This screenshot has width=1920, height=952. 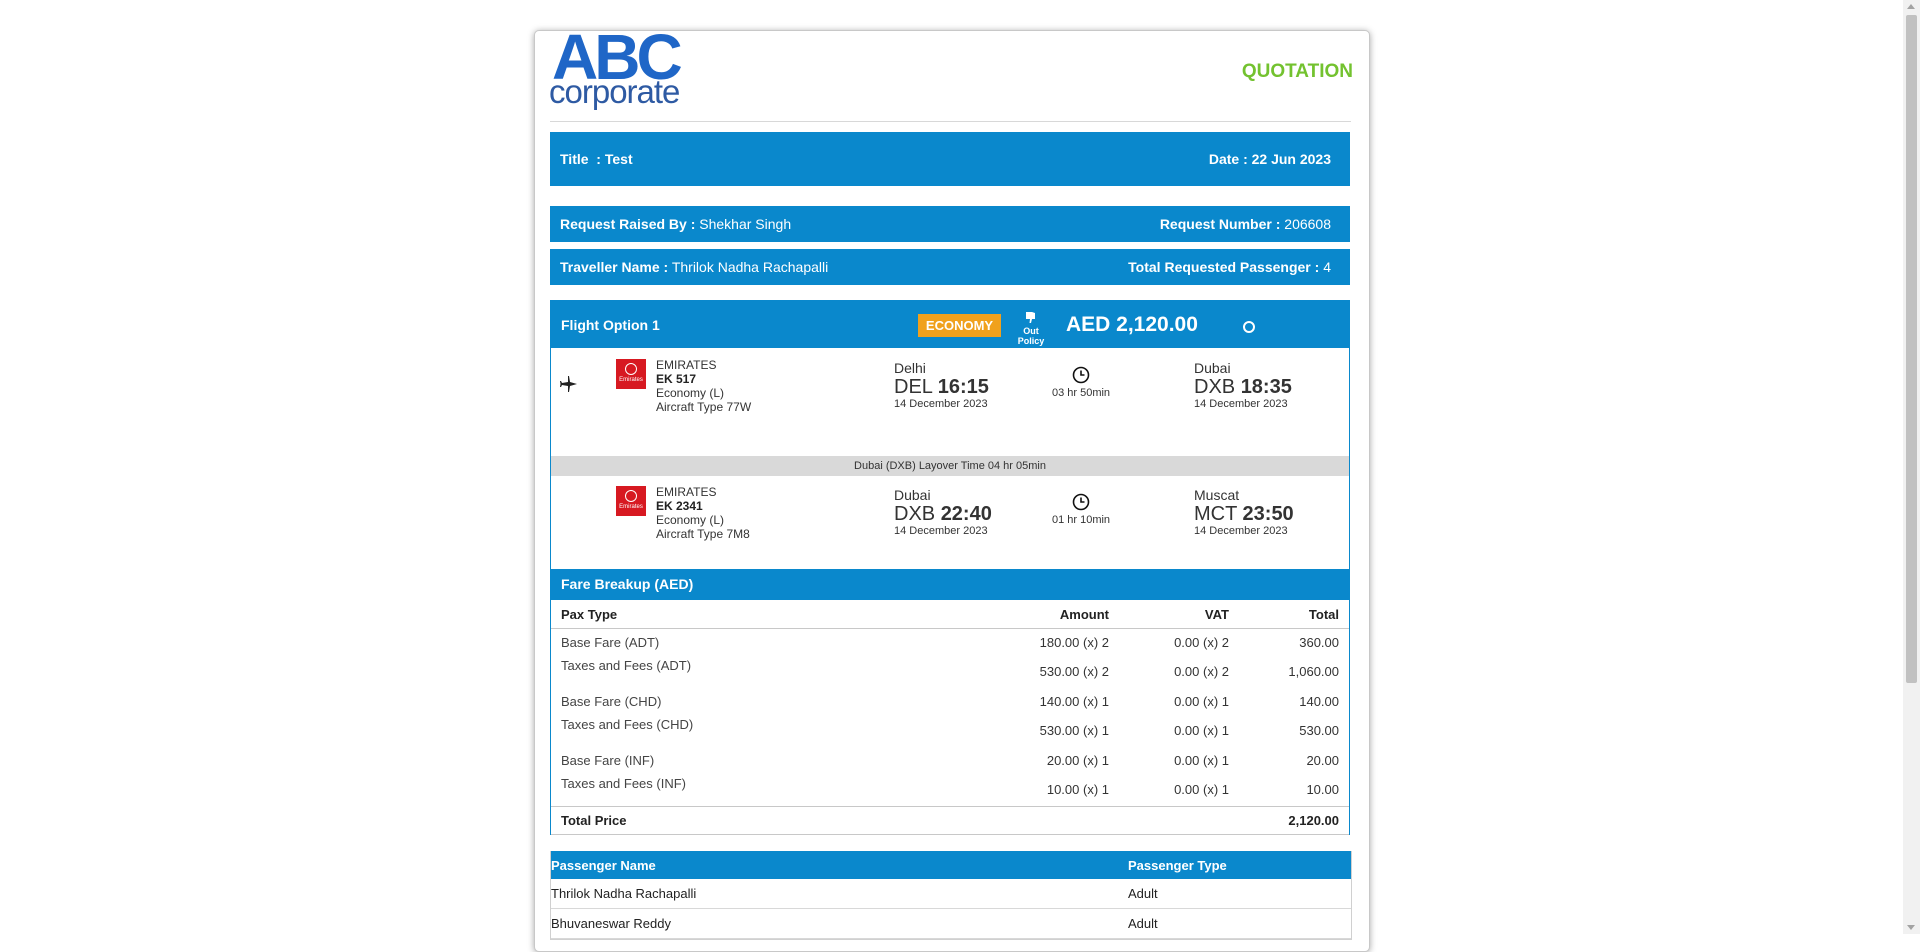 What do you see at coordinates (611, 701) in the screenshot?
I see `fare-row-label: Base Fare (CHD)` at bounding box center [611, 701].